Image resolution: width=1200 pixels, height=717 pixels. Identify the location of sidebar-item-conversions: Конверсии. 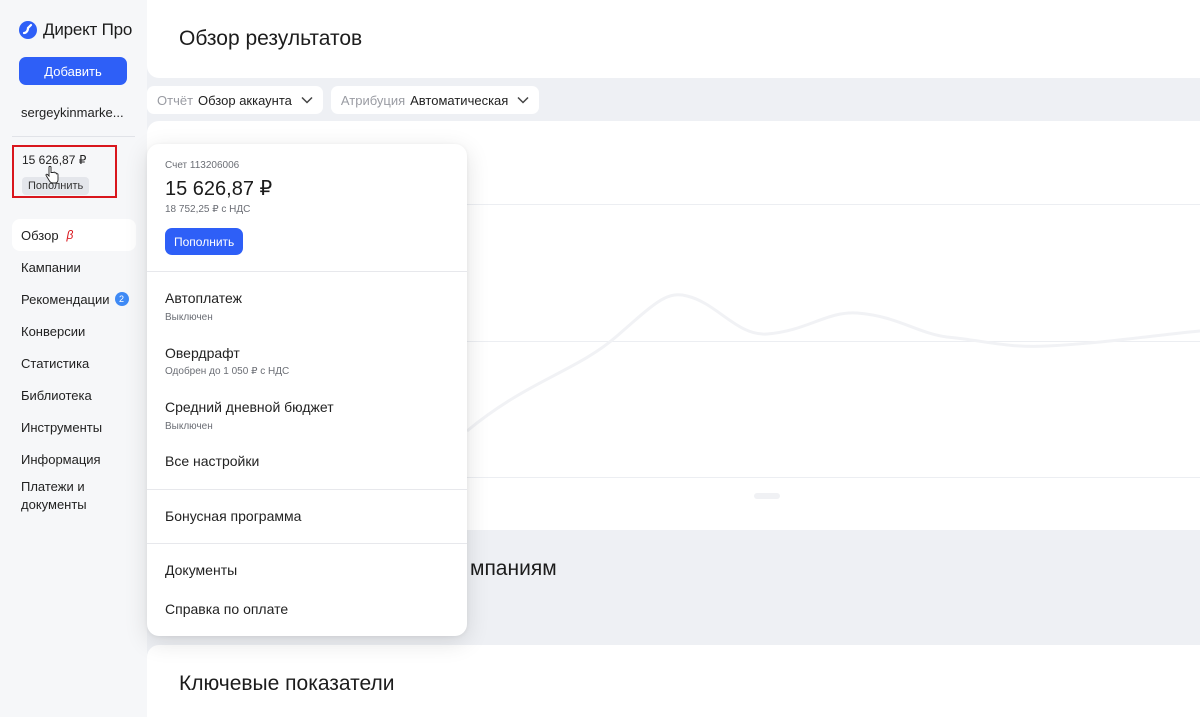
(74, 331).